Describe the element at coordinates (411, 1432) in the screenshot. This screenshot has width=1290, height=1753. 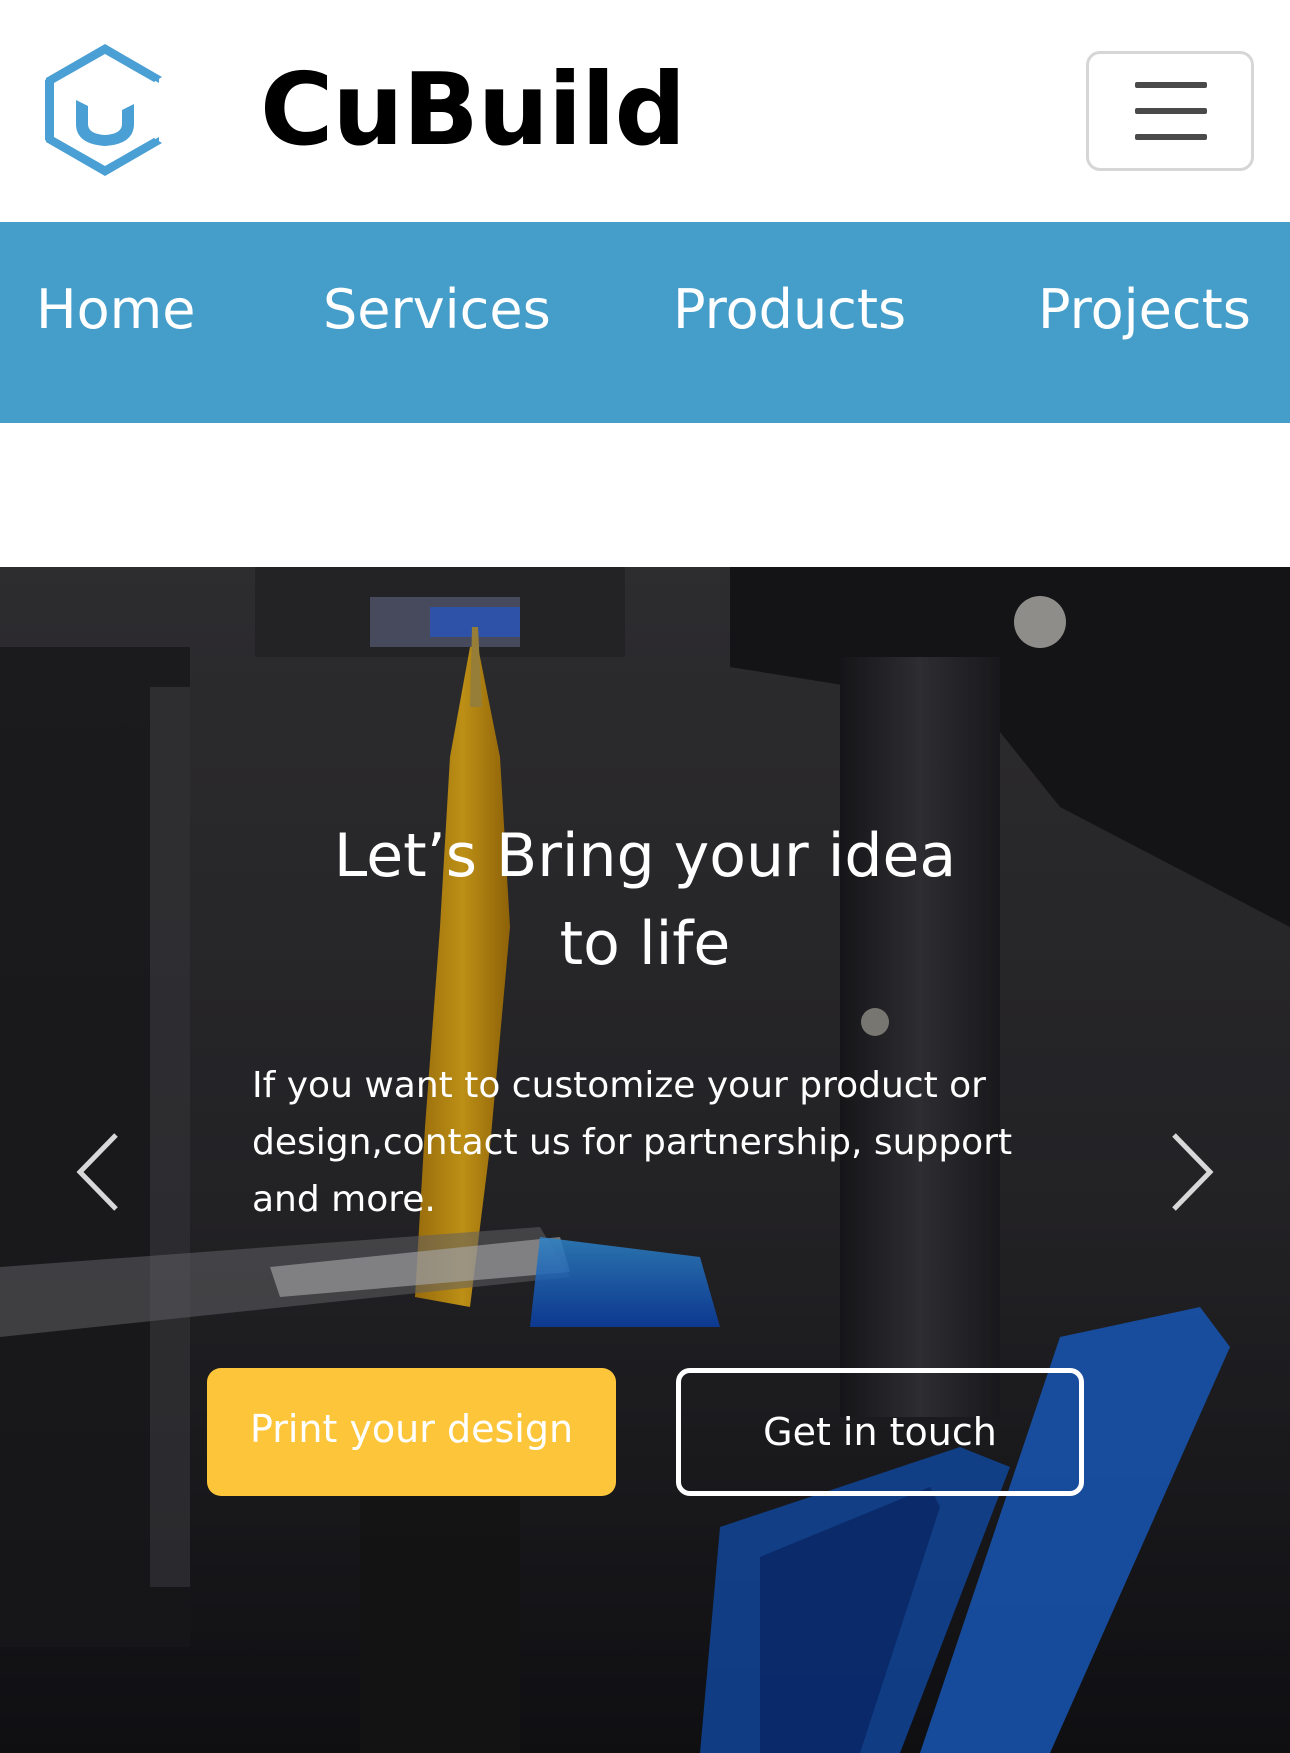
I see `print-design-button: Print your design` at that location.